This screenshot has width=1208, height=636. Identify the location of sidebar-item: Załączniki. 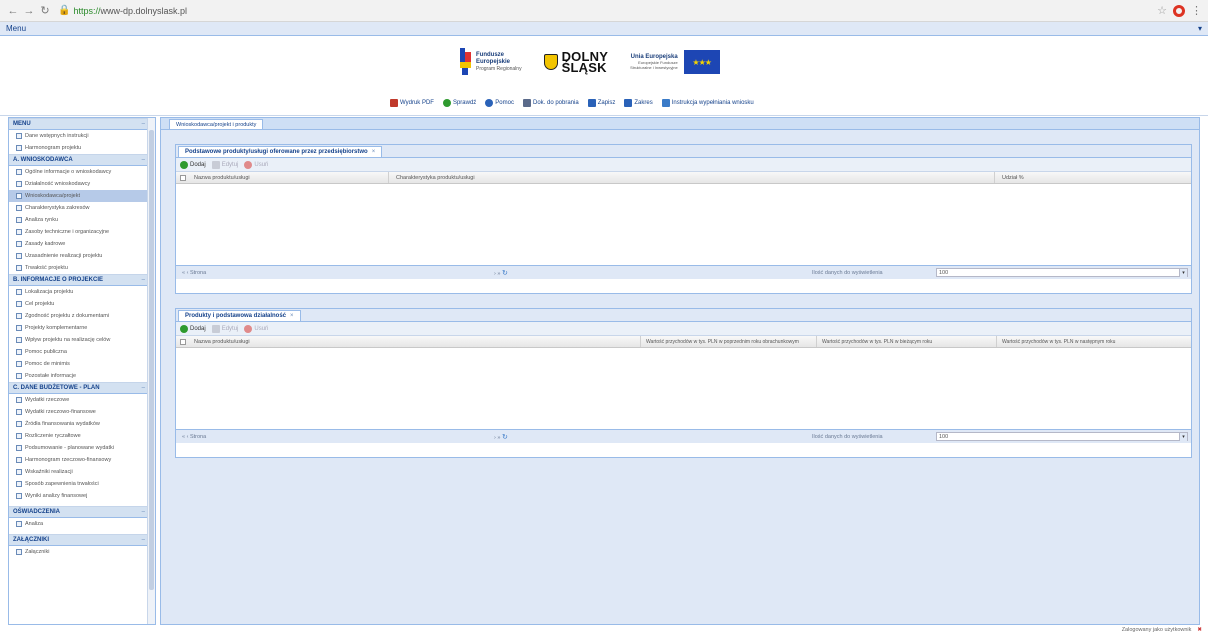
(79, 552).